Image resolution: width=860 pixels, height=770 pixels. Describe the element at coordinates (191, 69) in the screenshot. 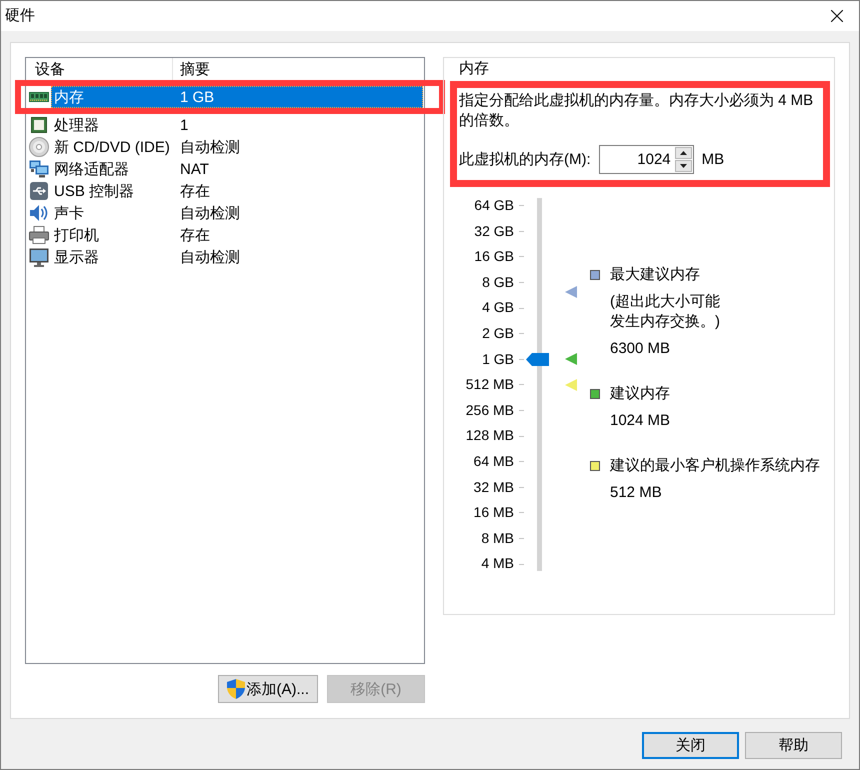

I see `column-header: 摘要` at that location.